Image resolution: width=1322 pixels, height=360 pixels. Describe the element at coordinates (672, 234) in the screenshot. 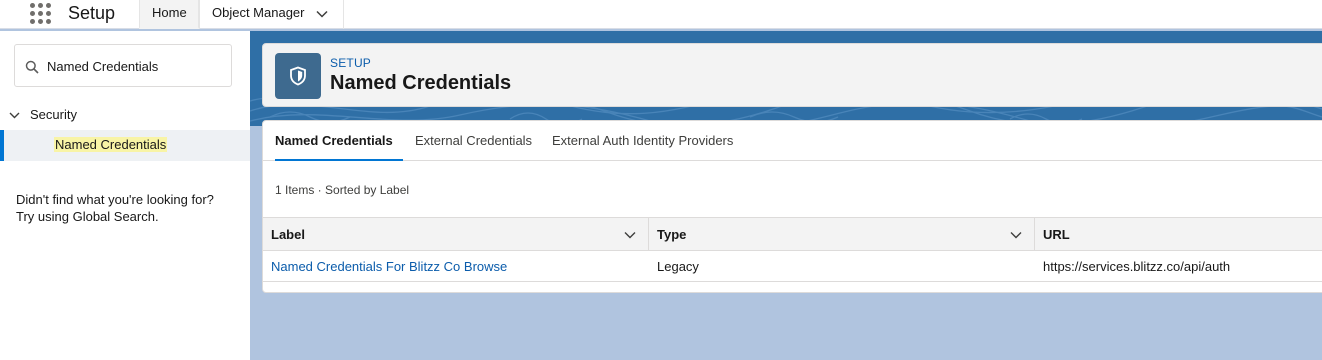

I see `column-header-text: Type` at that location.